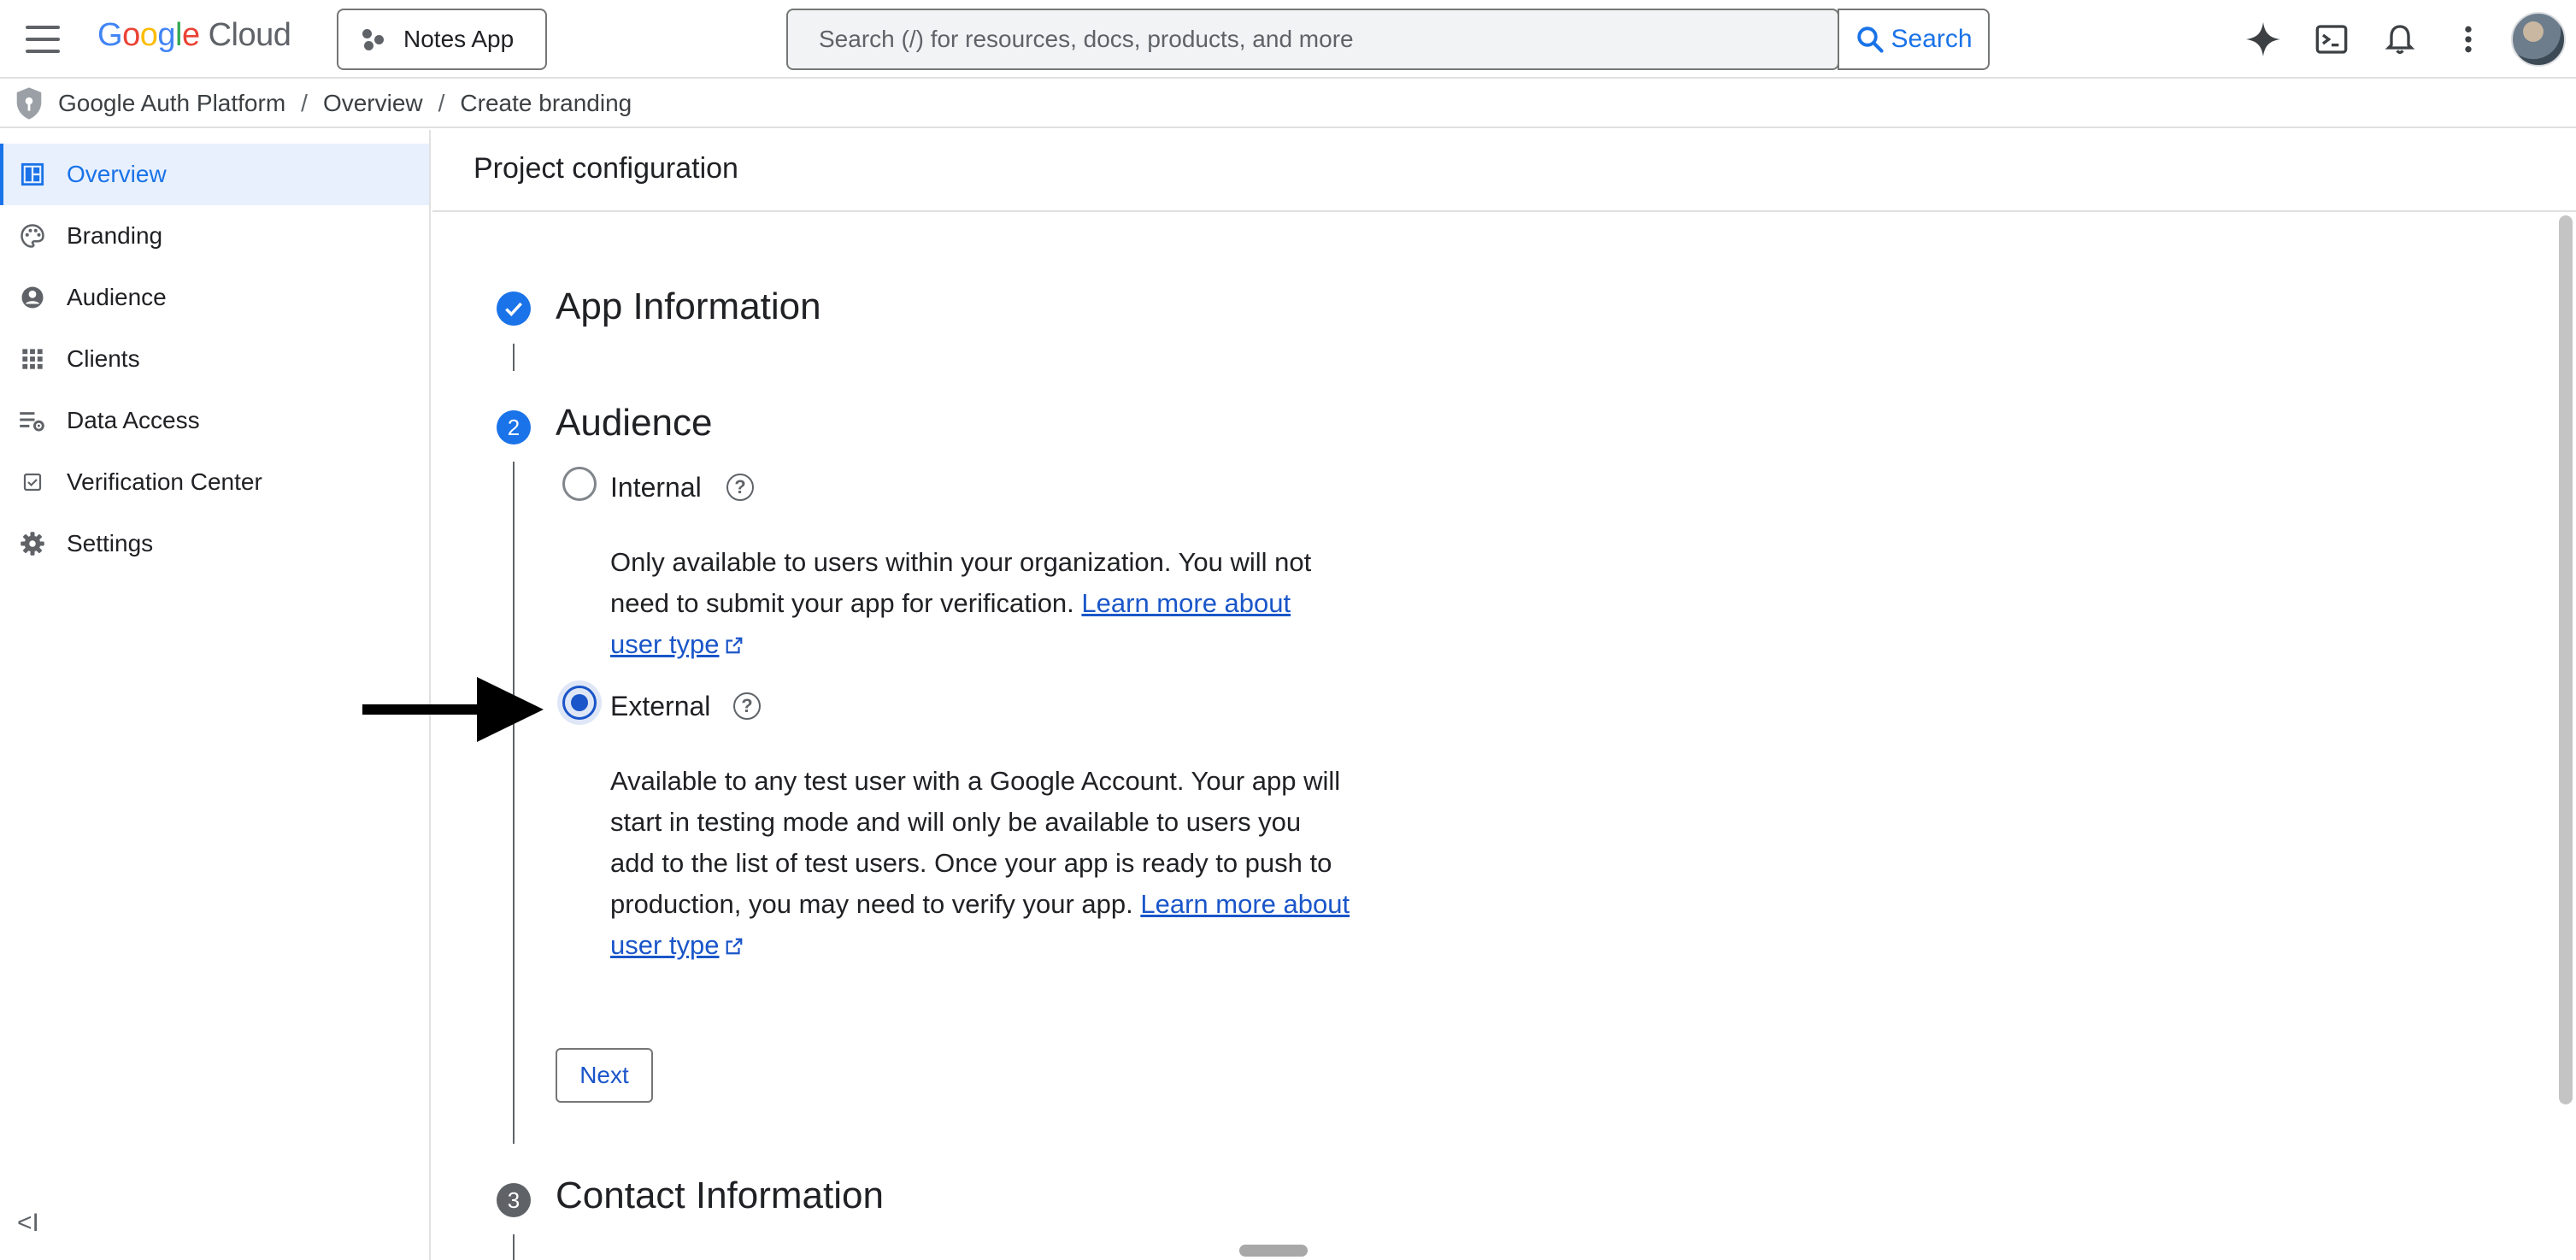 Image resolution: width=2576 pixels, height=1260 pixels. Describe the element at coordinates (634, 423) in the screenshot. I see `step-title-audience: Audience` at that location.